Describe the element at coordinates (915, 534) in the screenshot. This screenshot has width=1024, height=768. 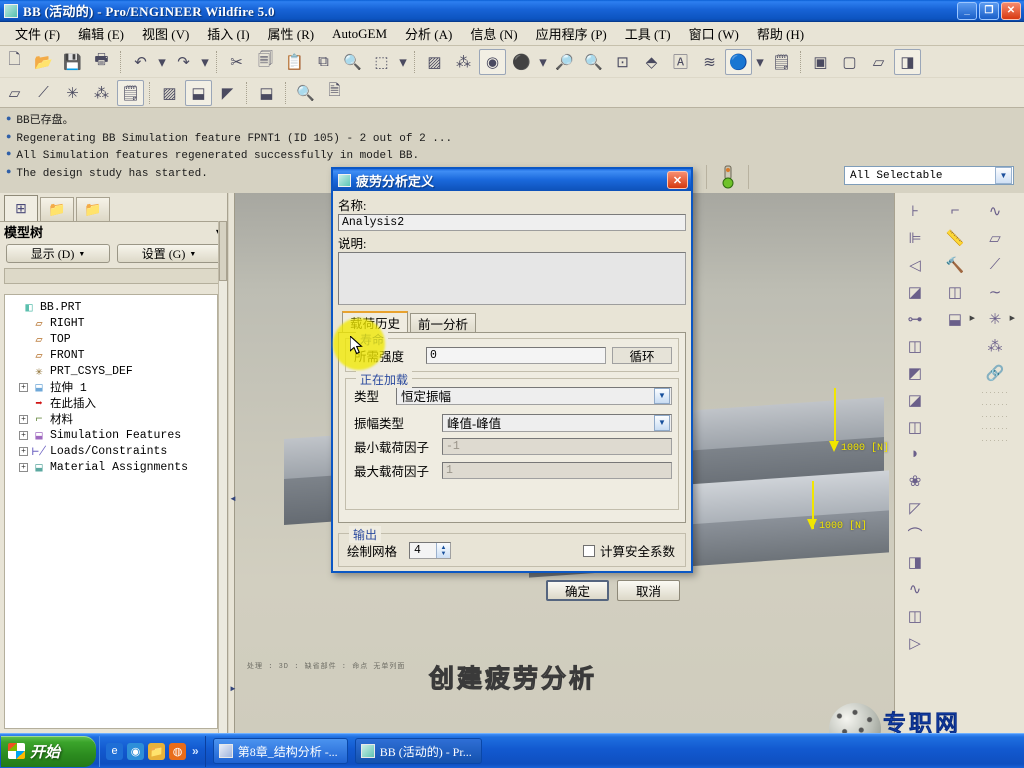
I see `handle-load-icon: ⌒` at that location.